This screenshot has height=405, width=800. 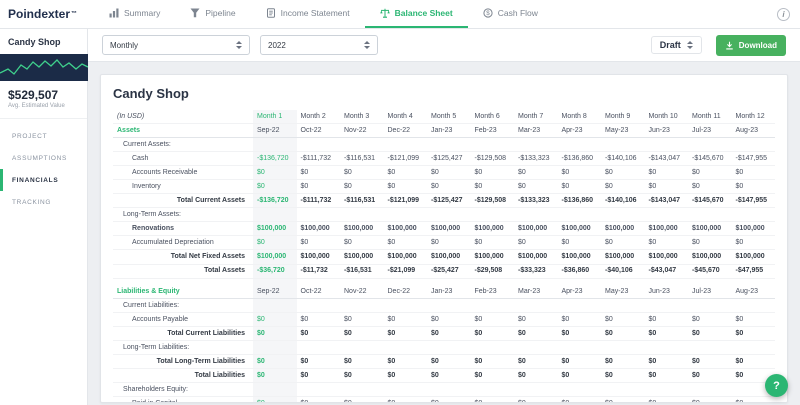 I want to click on sidebar-item-assumptions: Assumptions, so click(x=43, y=158).